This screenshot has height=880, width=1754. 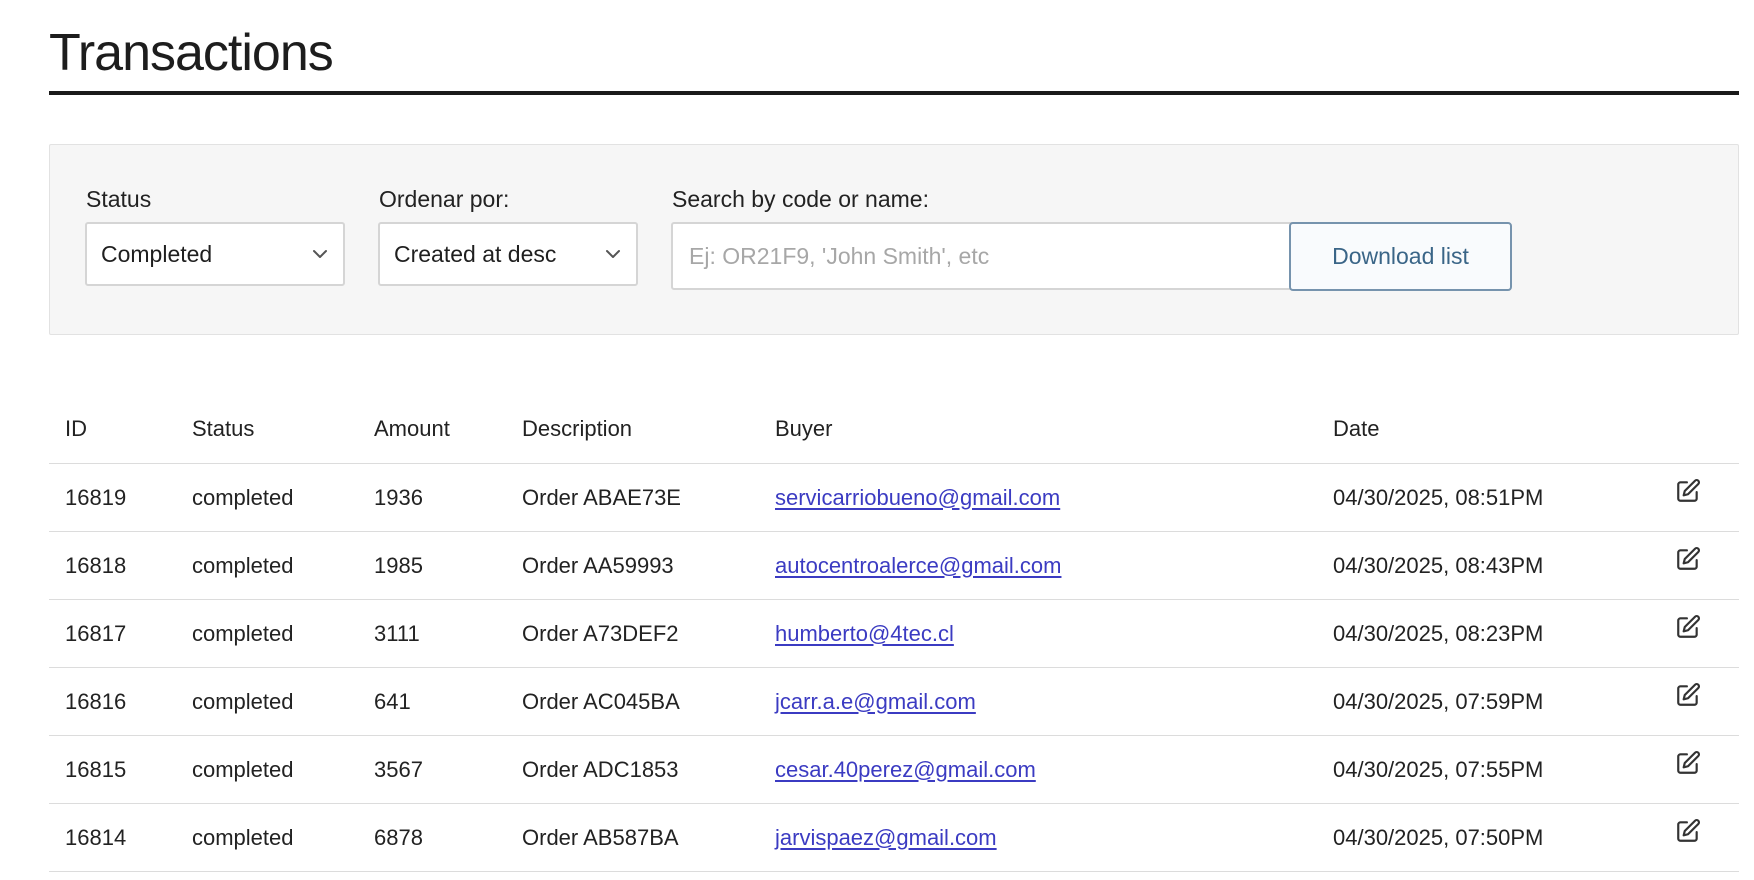 I want to click on buyer-email-link: jarvispaez@gmail.com, so click(x=886, y=837).